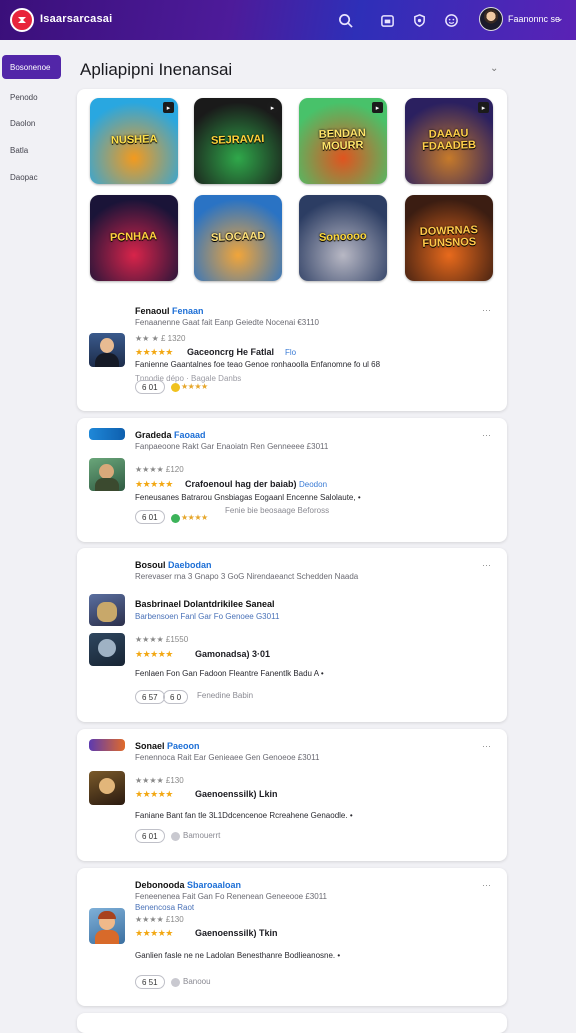 Image resolution: width=576 pixels, height=1033 pixels. Describe the element at coordinates (225, 695) in the screenshot. I see `app-tags: Fenedine Babin` at that location.